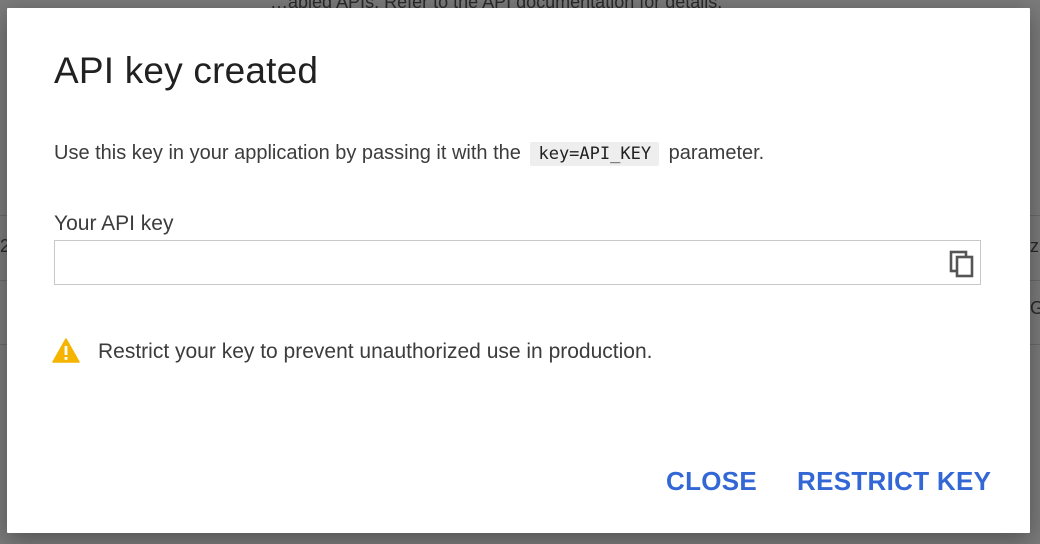 Image resolution: width=1040 pixels, height=544 pixels. Describe the element at coordinates (186, 70) in the screenshot. I see `dialog-title: API key created` at that location.